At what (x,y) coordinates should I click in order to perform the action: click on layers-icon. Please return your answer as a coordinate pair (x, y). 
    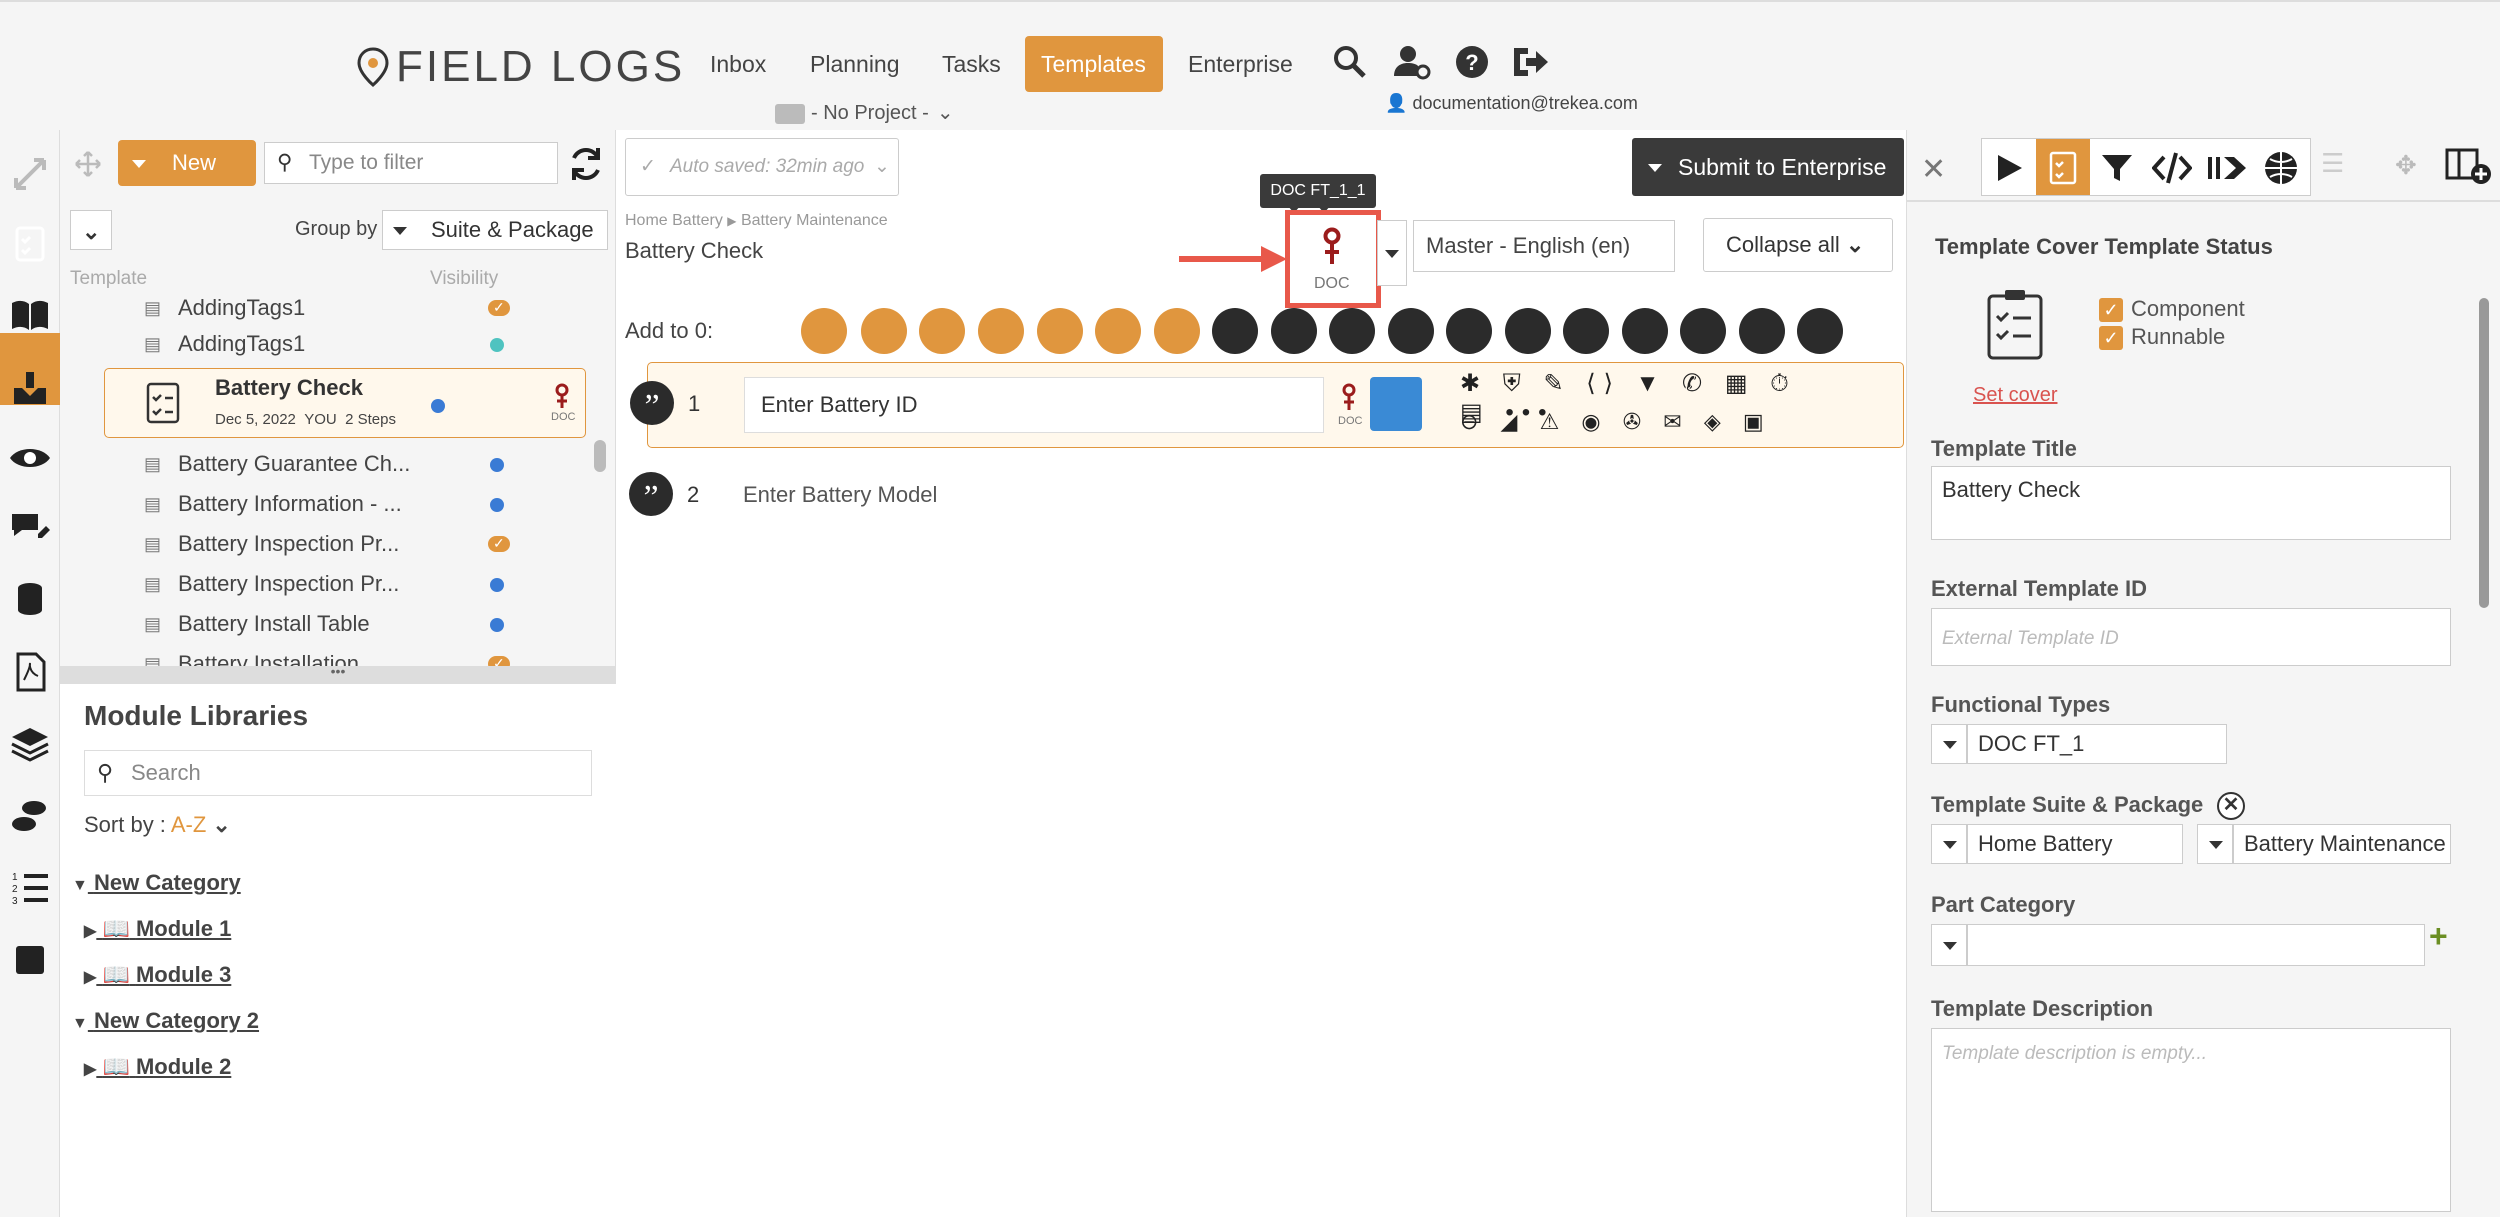
    Looking at the image, I should click on (30, 744).